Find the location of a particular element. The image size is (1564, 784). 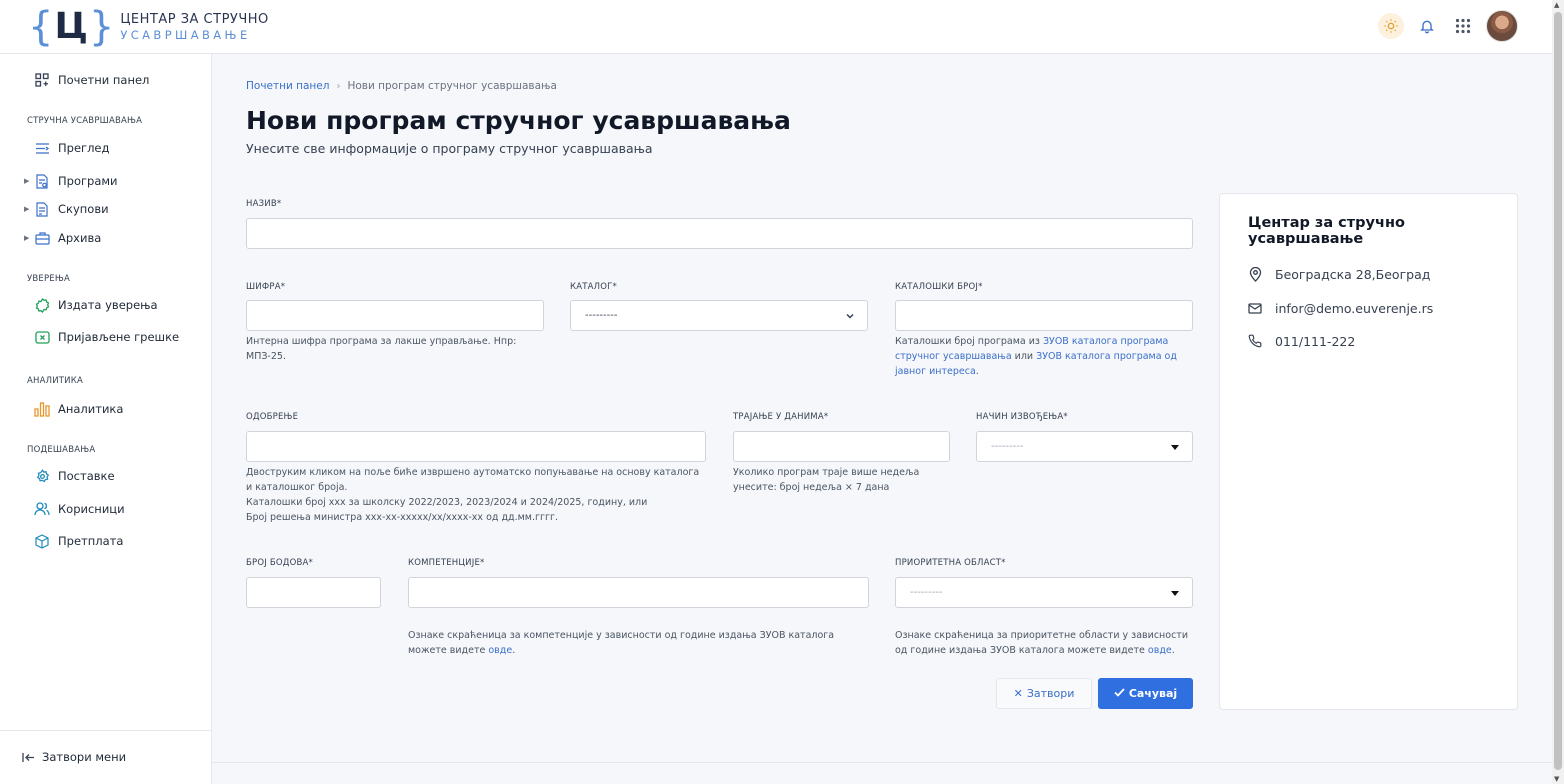

scroll-up-arrow-icon: ▲ is located at coordinates (1556, 5).